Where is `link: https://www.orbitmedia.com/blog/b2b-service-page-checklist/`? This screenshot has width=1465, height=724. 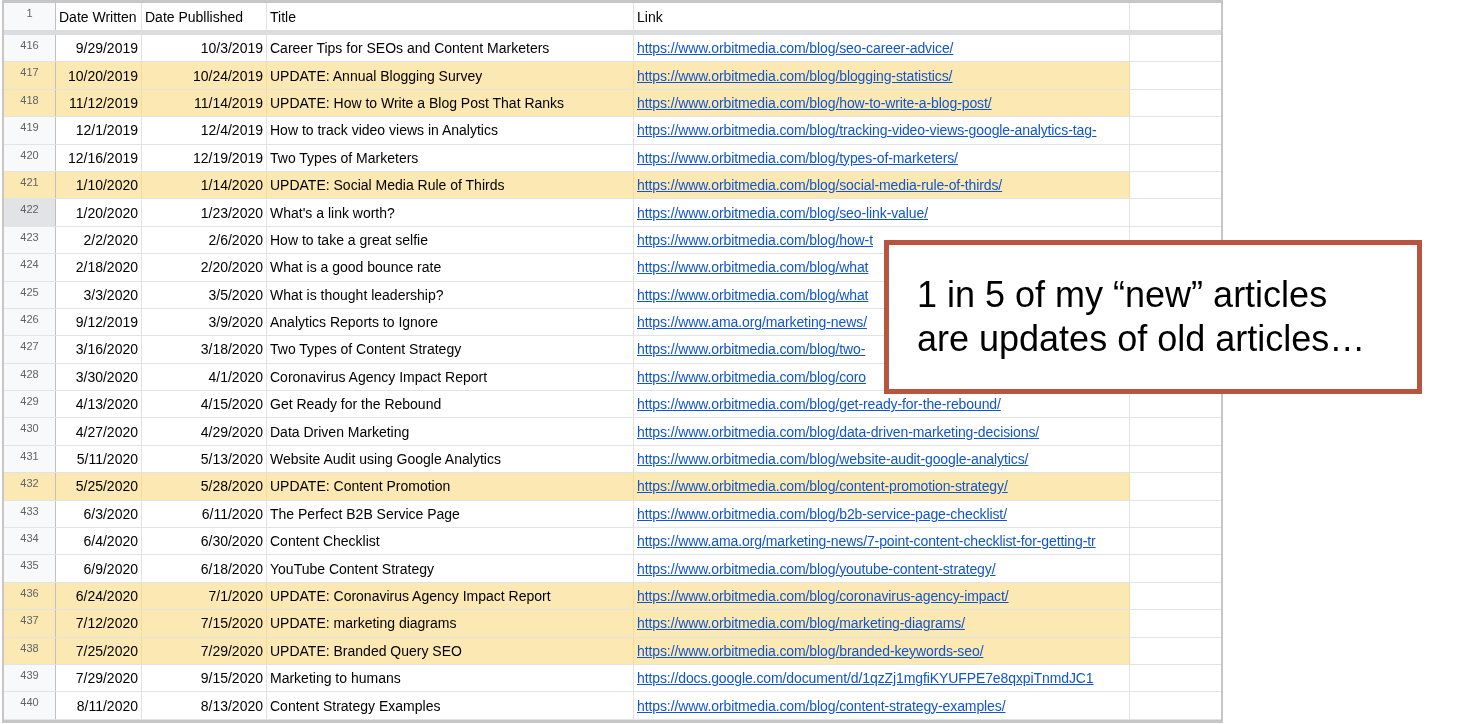 link: https://www.orbitmedia.com/blog/b2b-service-page-checklist/ is located at coordinates (822, 513).